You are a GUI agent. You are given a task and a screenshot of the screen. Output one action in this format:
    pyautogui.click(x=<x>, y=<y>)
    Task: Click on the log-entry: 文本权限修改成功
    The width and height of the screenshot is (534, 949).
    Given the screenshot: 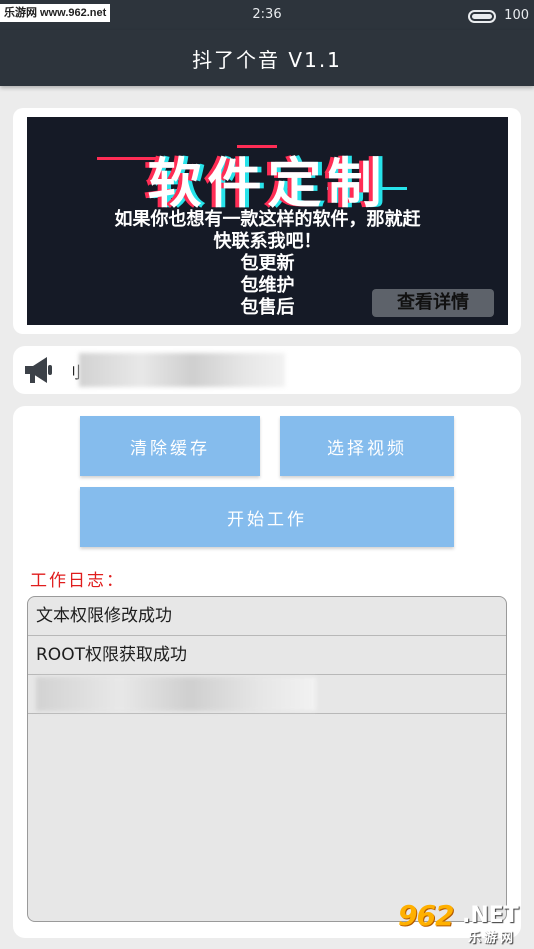 What is the action you would take?
    pyautogui.click(x=267, y=616)
    